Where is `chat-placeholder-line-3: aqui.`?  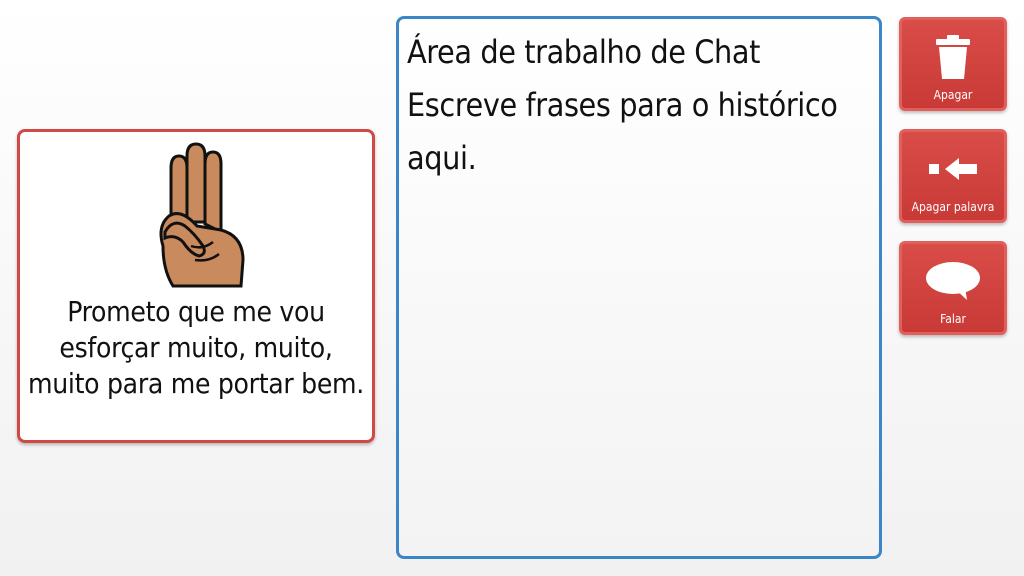
chat-placeholder-line-3: aqui. is located at coordinates (442, 158).